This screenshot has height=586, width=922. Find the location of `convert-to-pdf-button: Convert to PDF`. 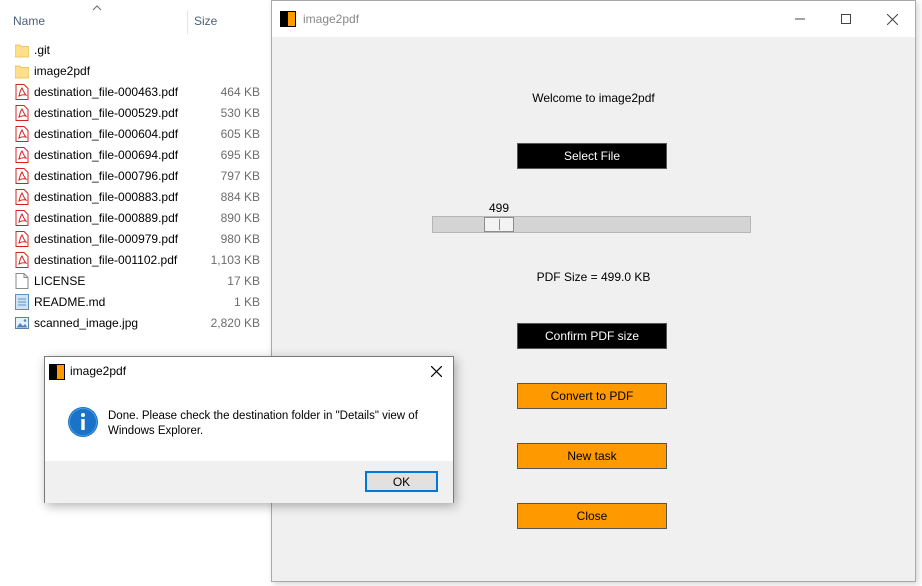

convert-to-pdf-button: Convert to PDF is located at coordinates (592, 396).